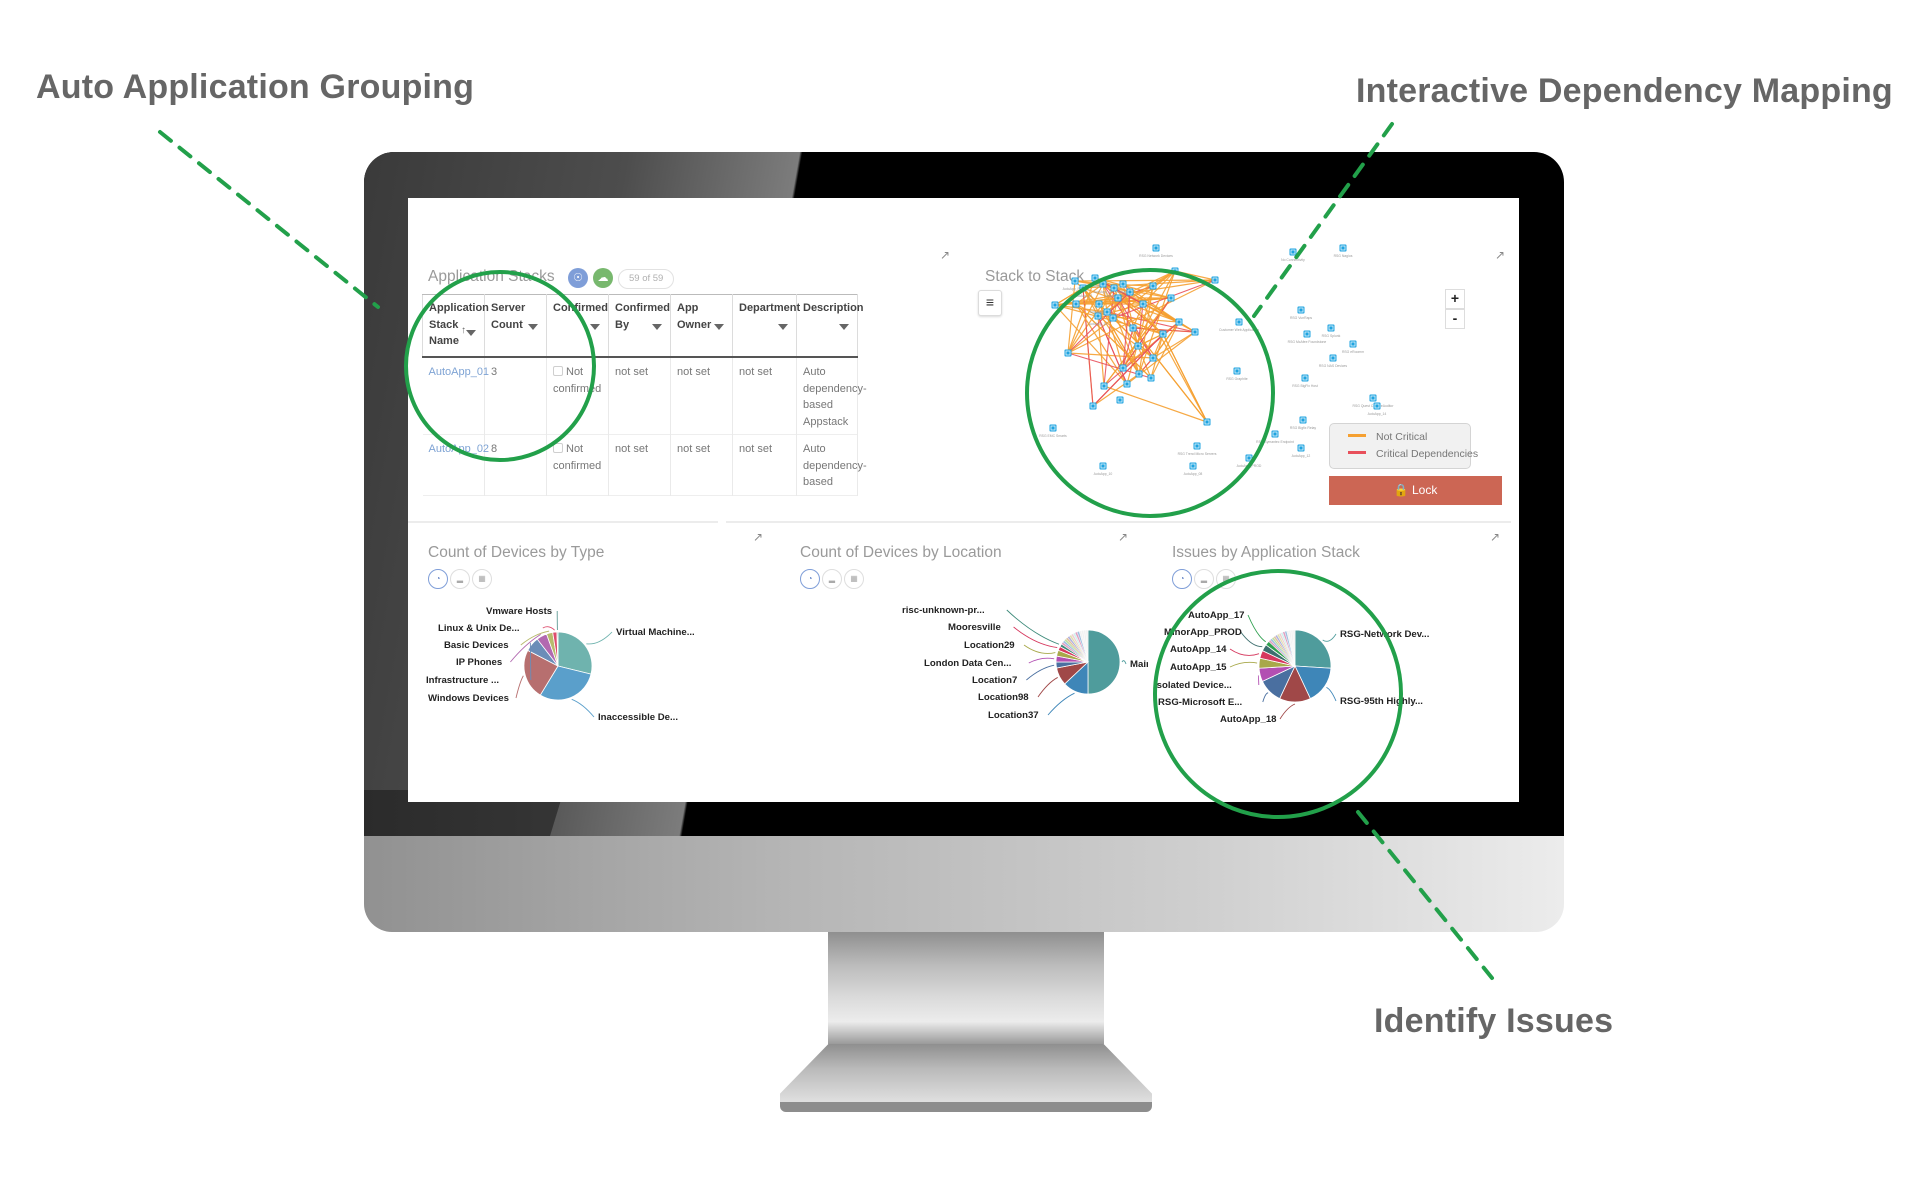 The height and width of the screenshot is (1200, 1920). Describe the element at coordinates (459, 449) in the screenshot. I see `app-stack-link: AutoApp_02` at that location.